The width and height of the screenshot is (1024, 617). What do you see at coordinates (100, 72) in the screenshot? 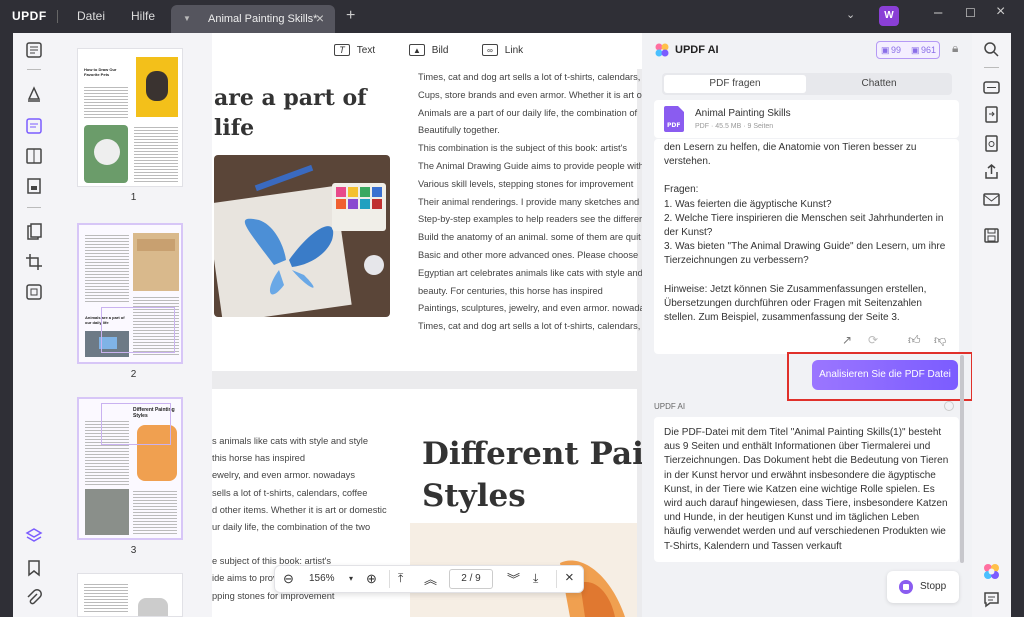
I see `thumbnail-title: How to Draw Our Favorite Pets` at bounding box center [100, 72].